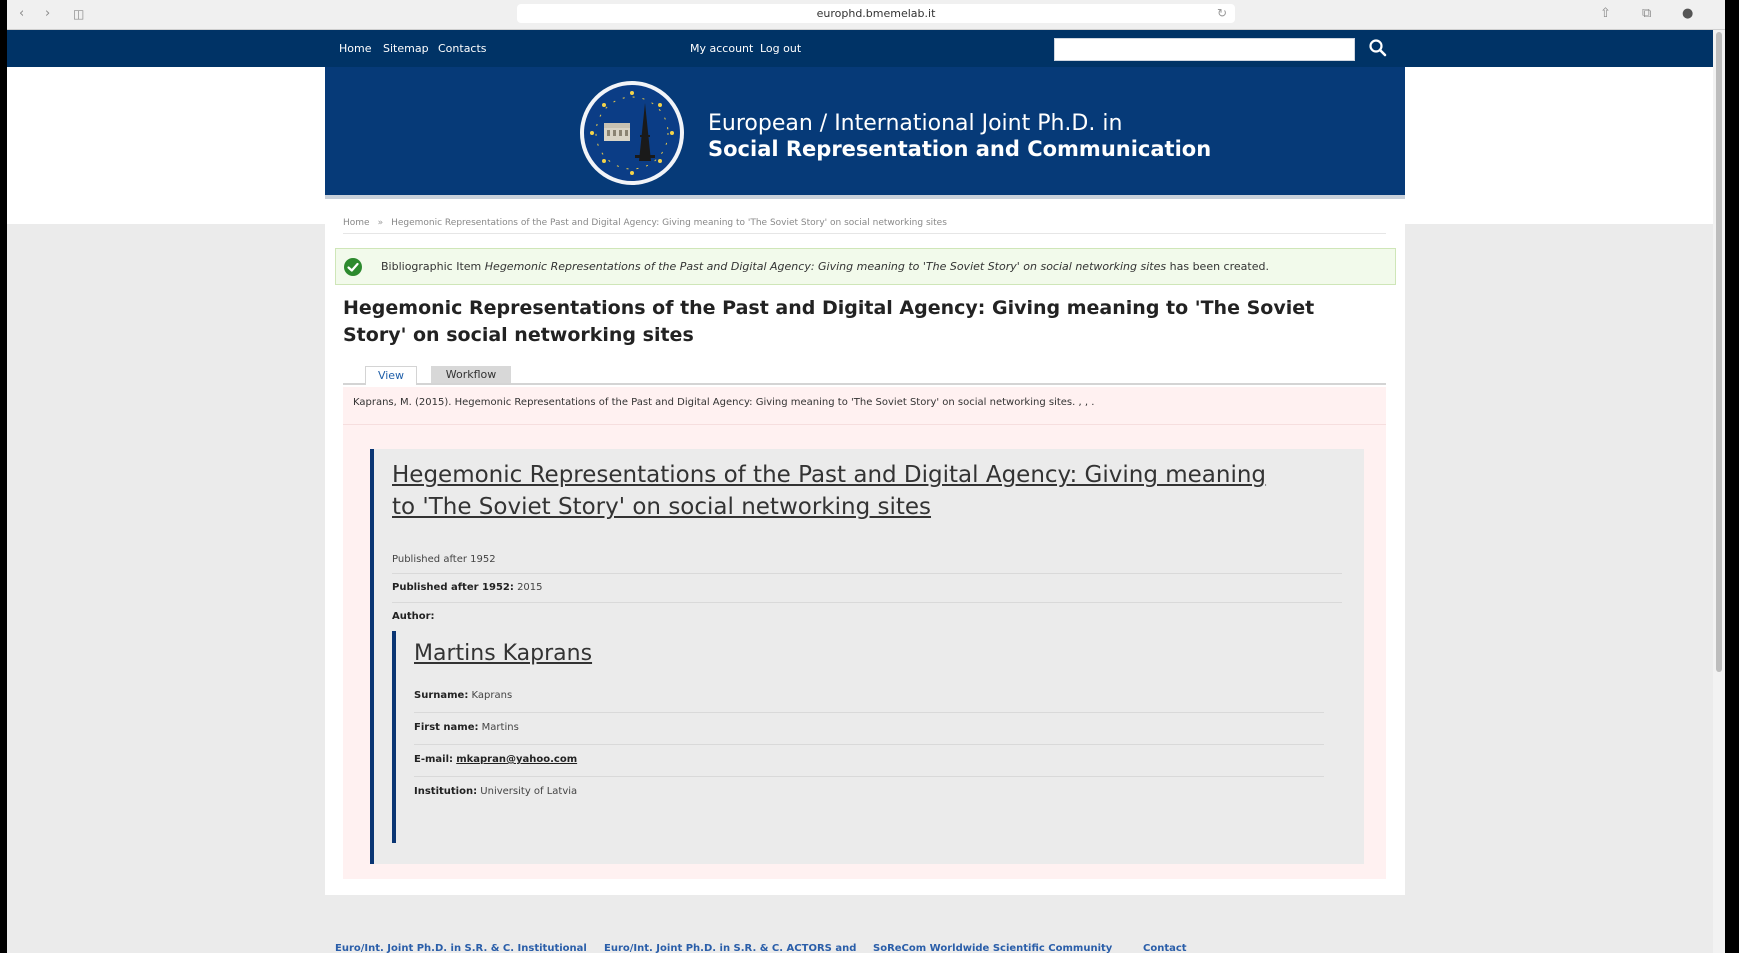 The width and height of the screenshot is (1739, 953). I want to click on scrollbar, so click(1719, 491).